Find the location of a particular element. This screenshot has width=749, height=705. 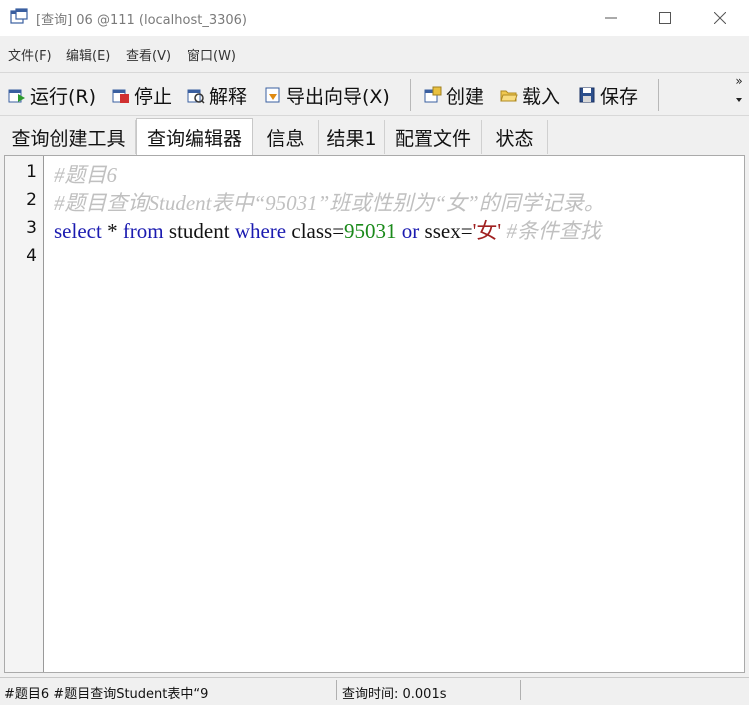

token-table: student is located at coordinates (199, 231).